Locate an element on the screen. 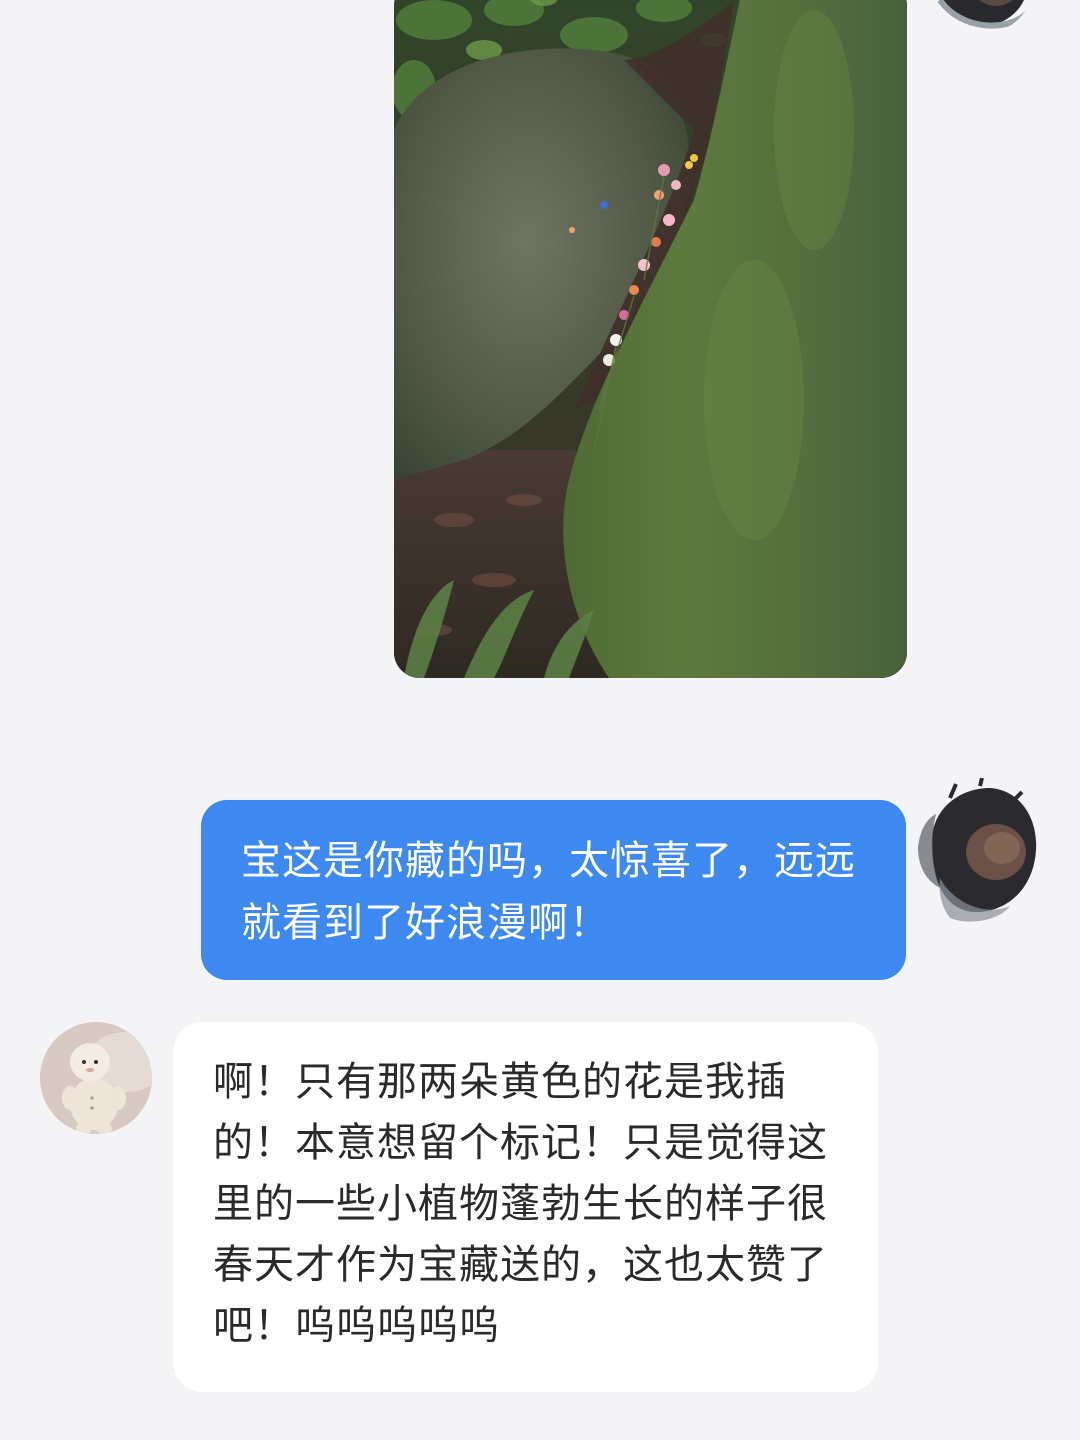 The width and height of the screenshot is (1080, 1440). my-avatar-top is located at coordinates (982, 17).